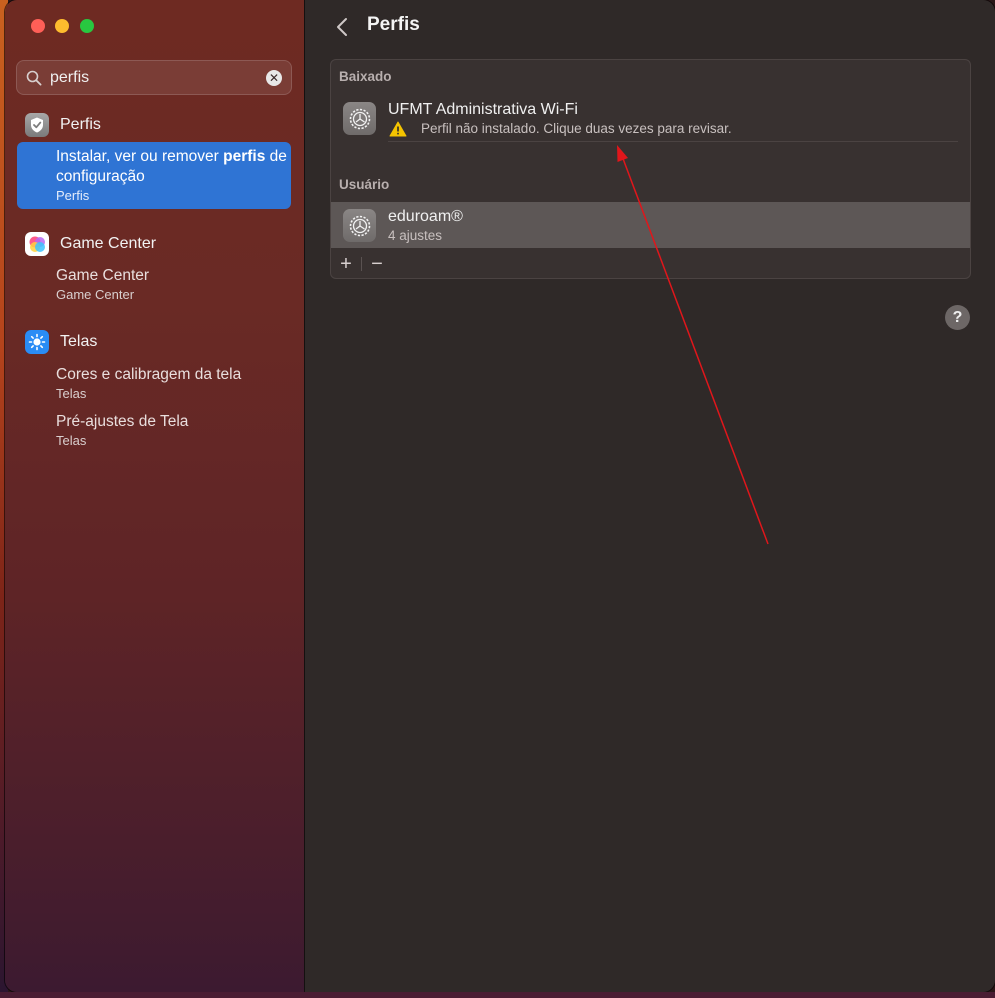 The width and height of the screenshot is (995, 998). Describe the element at coordinates (95, 294) in the screenshot. I see `result-subtitle: Game Center` at that location.